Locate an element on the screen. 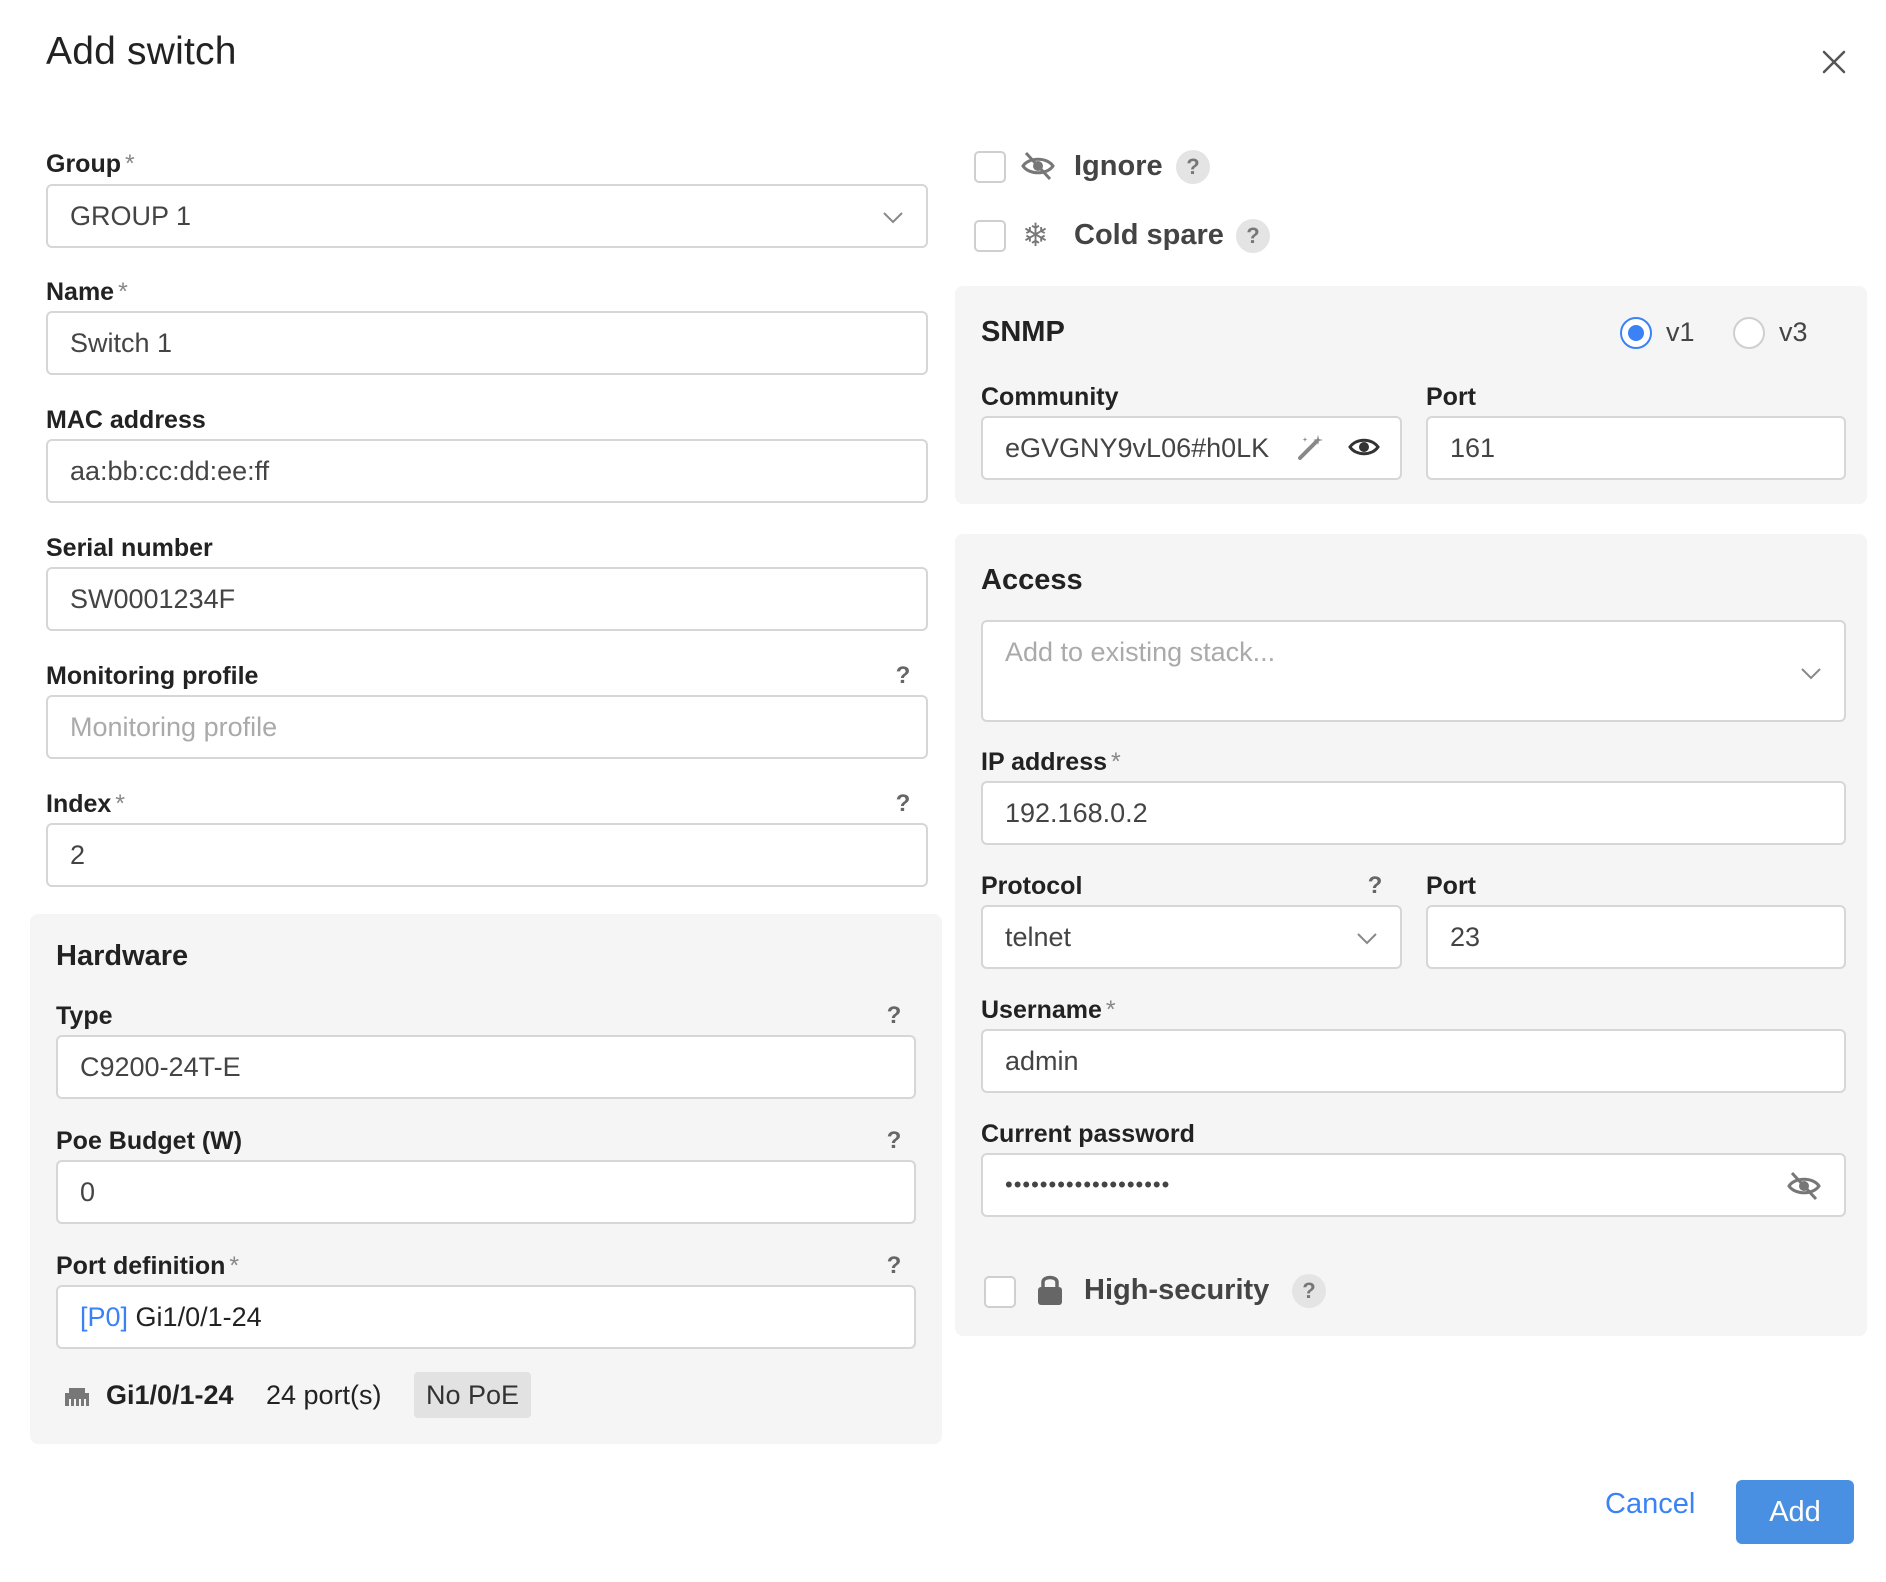 The width and height of the screenshot is (1886, 1582). index-help-icon: ? is located at coordinates (903, 804).